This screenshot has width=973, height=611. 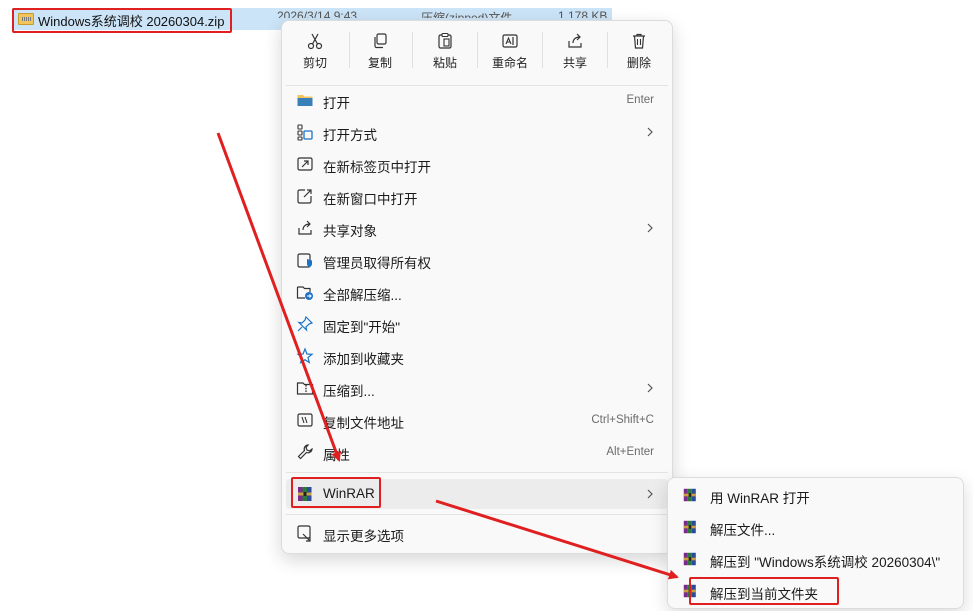 What do you see at coordinates (638, 63) in the screenshot?
I see `delete-label: 删除` at bounding box center [638, 63].